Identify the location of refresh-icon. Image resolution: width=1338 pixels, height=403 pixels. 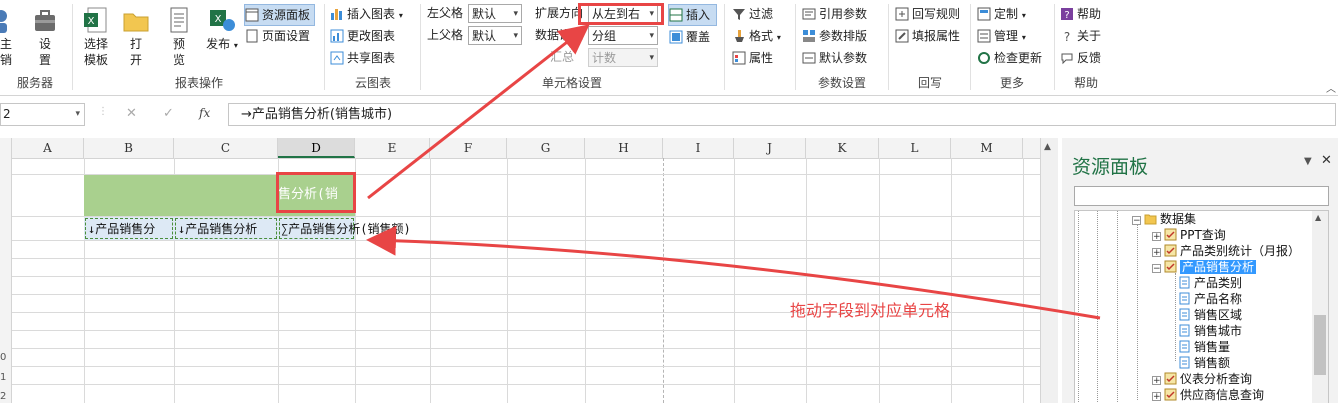
(984, 58).